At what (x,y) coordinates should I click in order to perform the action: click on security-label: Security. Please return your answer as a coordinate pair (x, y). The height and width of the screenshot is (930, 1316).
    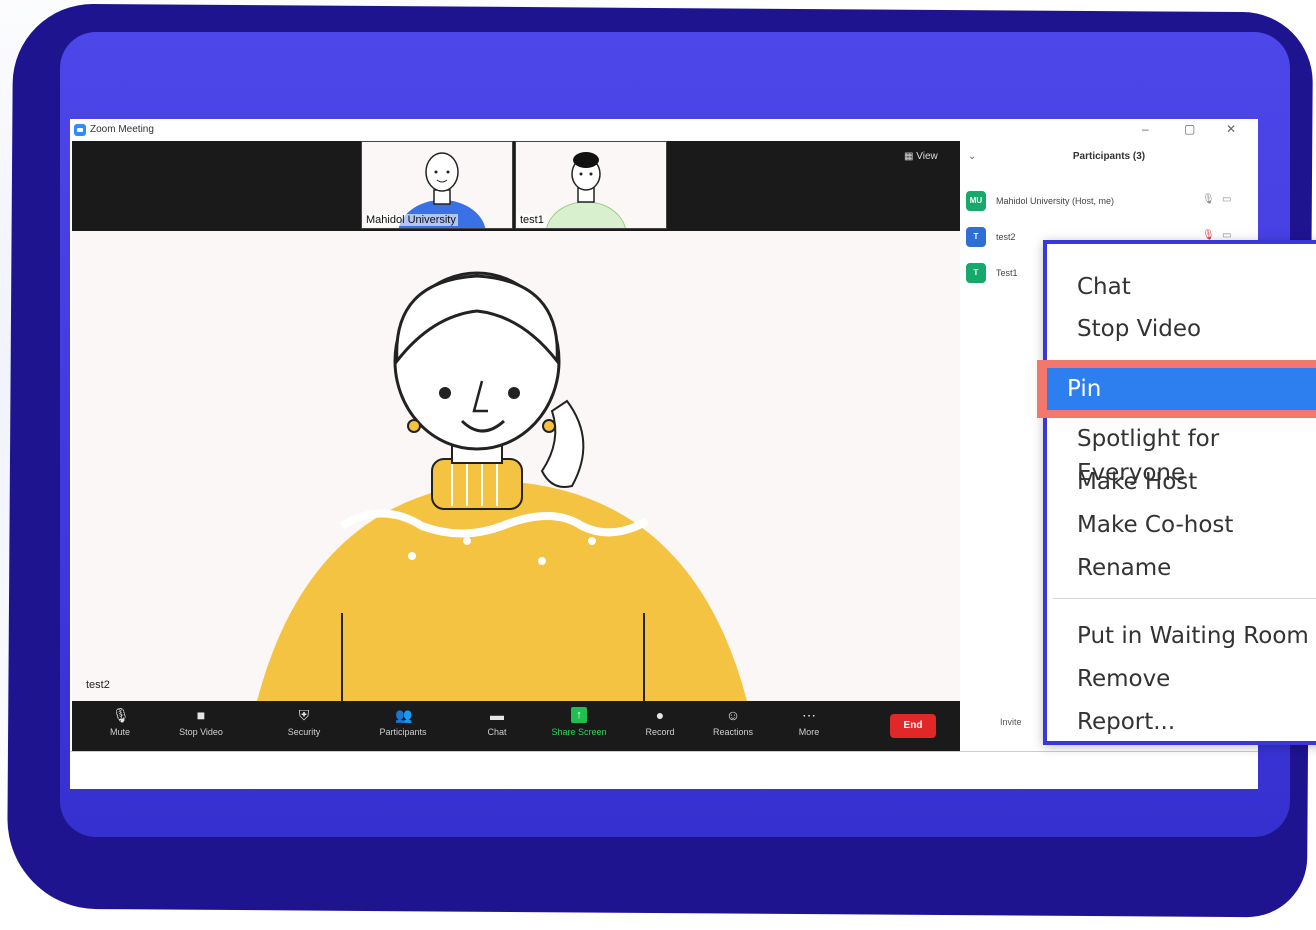
    Looking at the image, I should click on (304, 732).